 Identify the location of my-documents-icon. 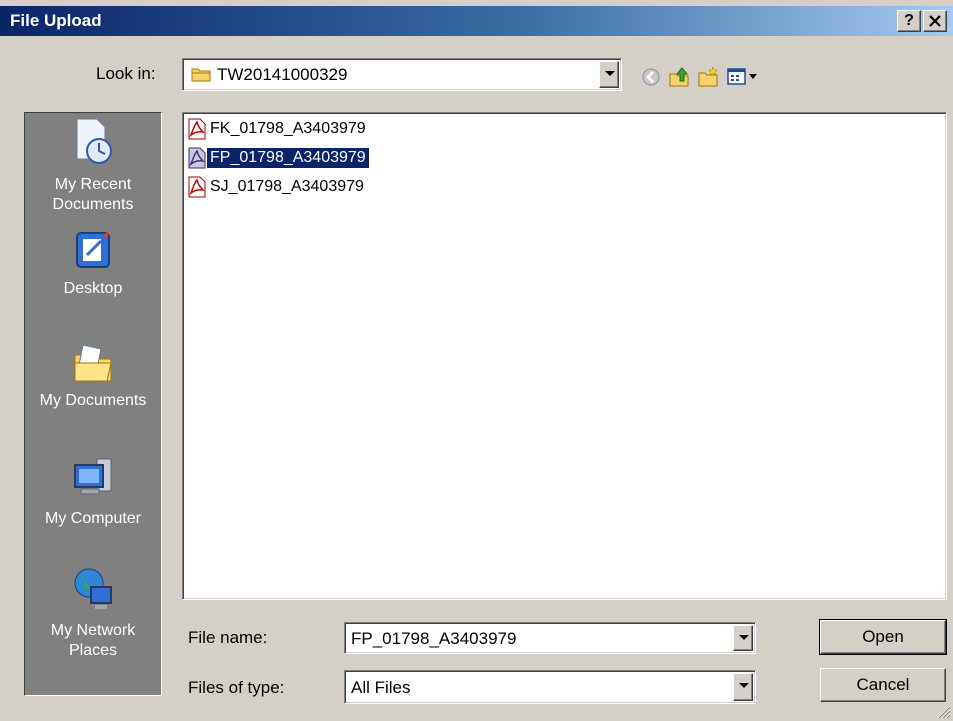
(93, 363).